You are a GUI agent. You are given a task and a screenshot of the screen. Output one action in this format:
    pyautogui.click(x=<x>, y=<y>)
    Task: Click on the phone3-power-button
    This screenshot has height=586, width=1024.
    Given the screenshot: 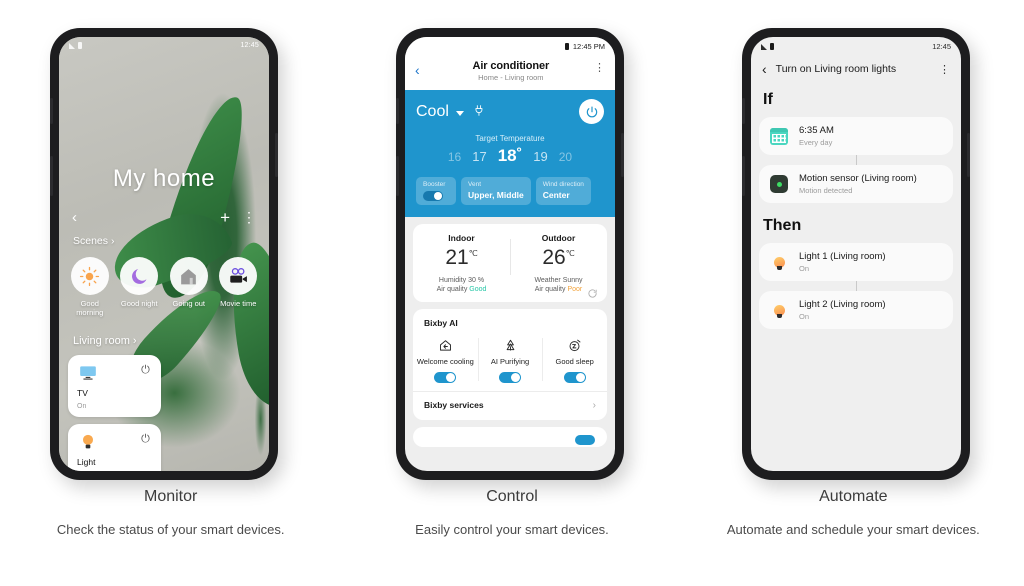 What is the action you would take?
    pyautogui.click(x=968, y=155)
    